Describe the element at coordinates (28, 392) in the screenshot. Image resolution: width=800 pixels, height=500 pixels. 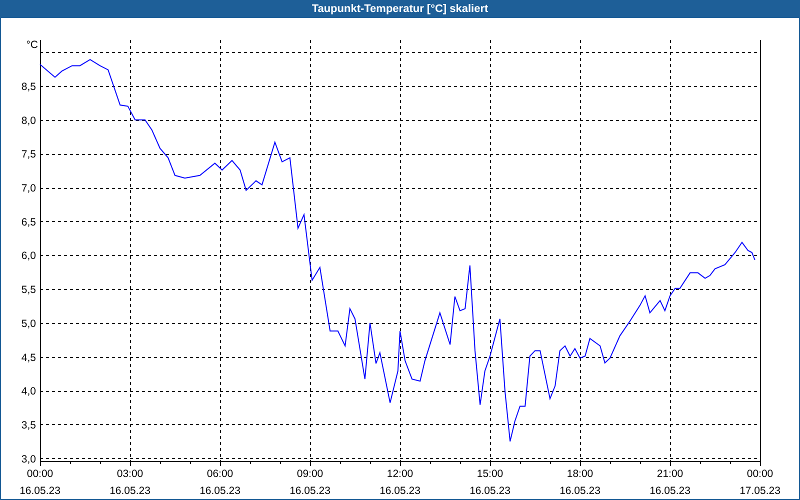
I see `y-tick-label: 4,0` at that location.